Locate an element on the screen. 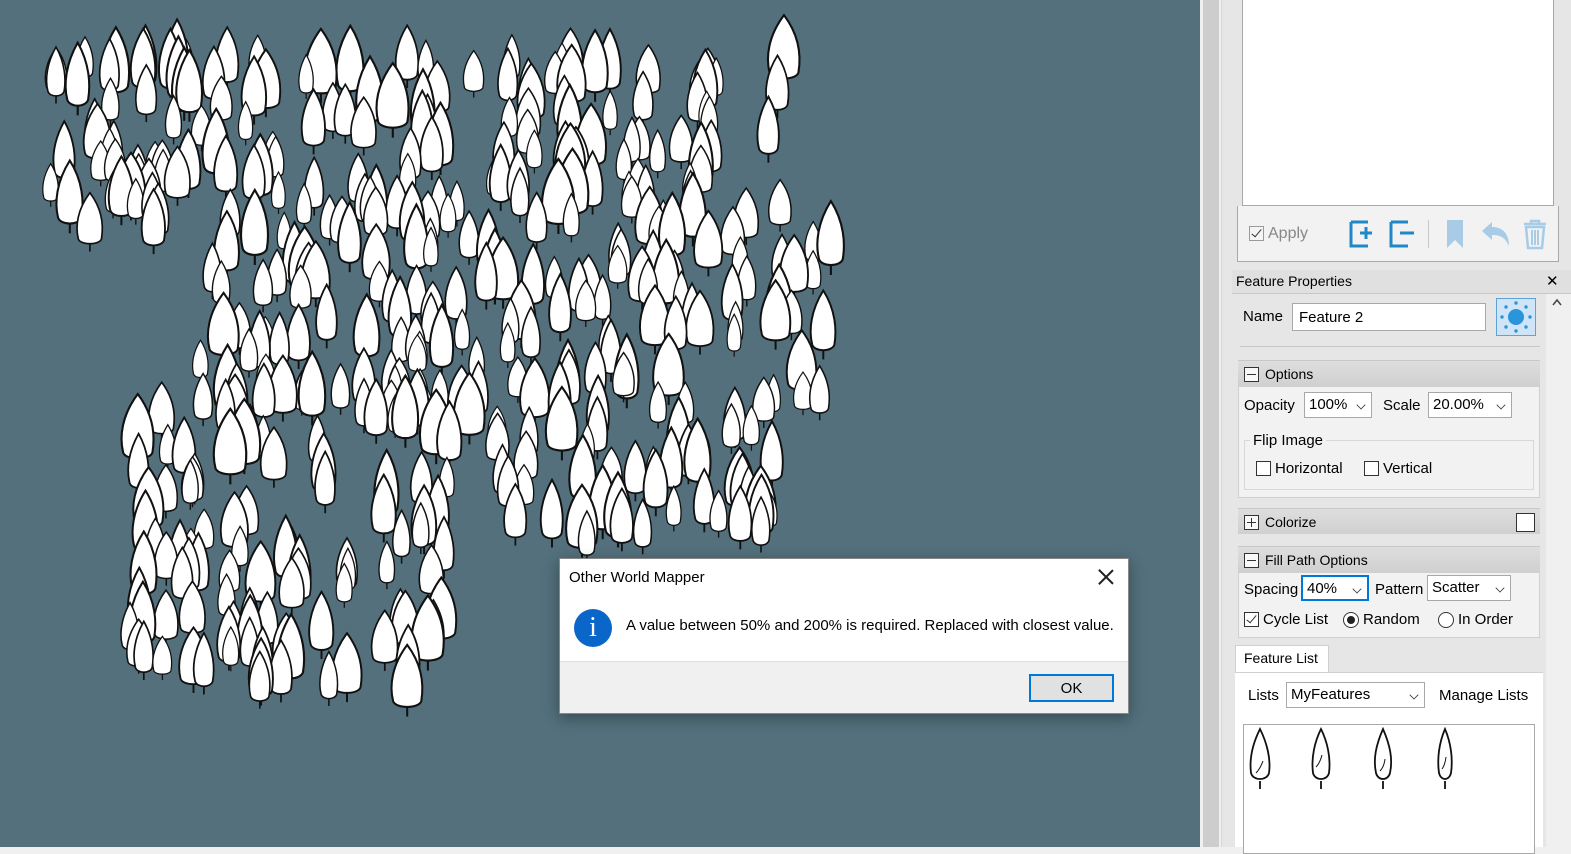  add-feature-icon is located at coordinates (1363, 234).